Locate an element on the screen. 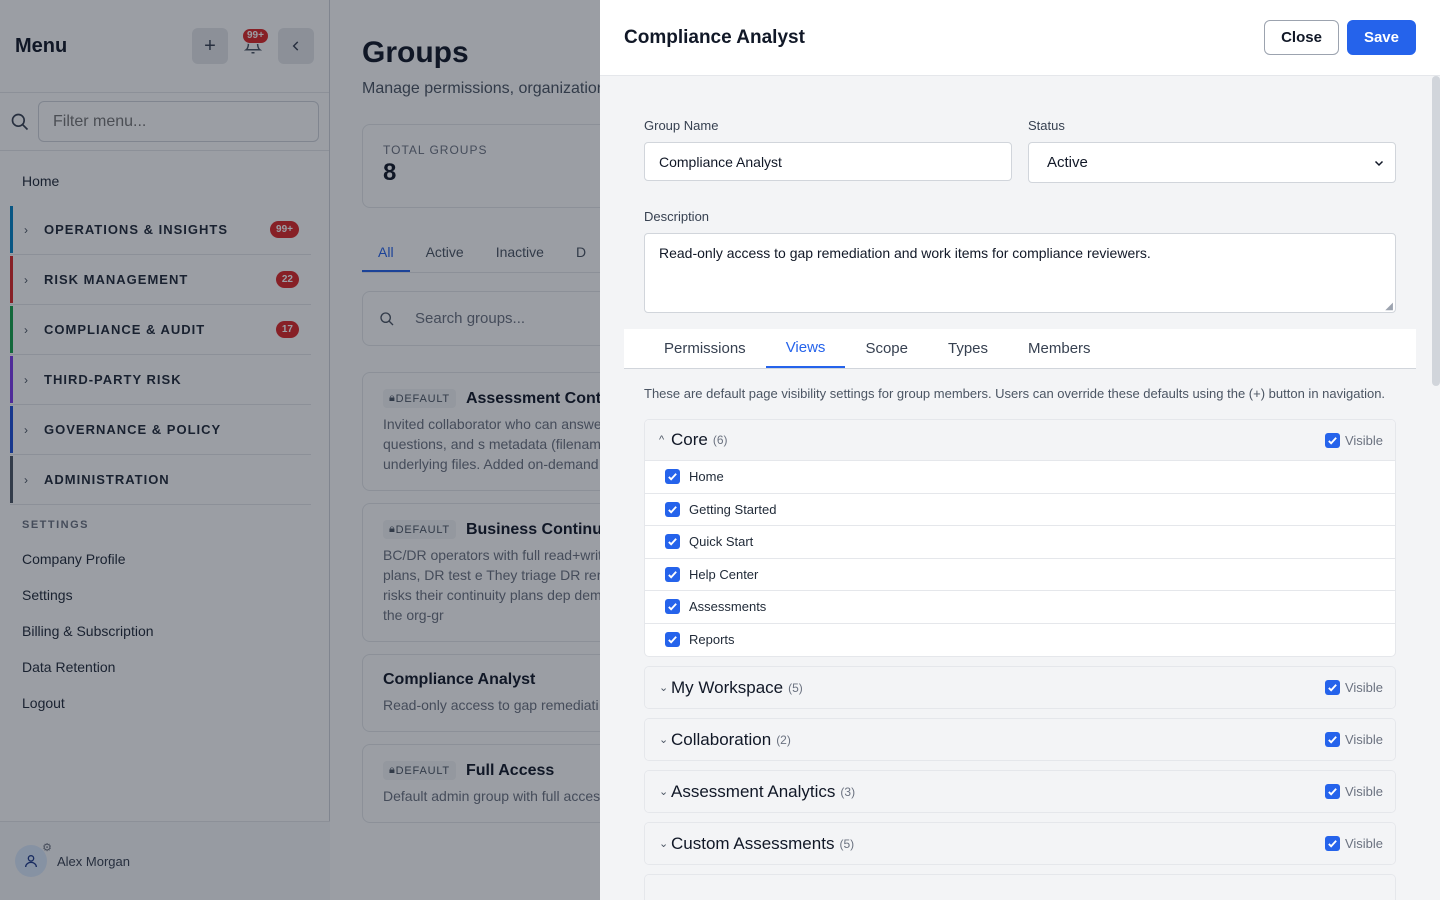 Image resolution: width=1440 pixels, height=900 pixels. view-group-assessment-analytics: ⌄ Assessment Analytics (3) Visible is located at coordinates (1020, 791).